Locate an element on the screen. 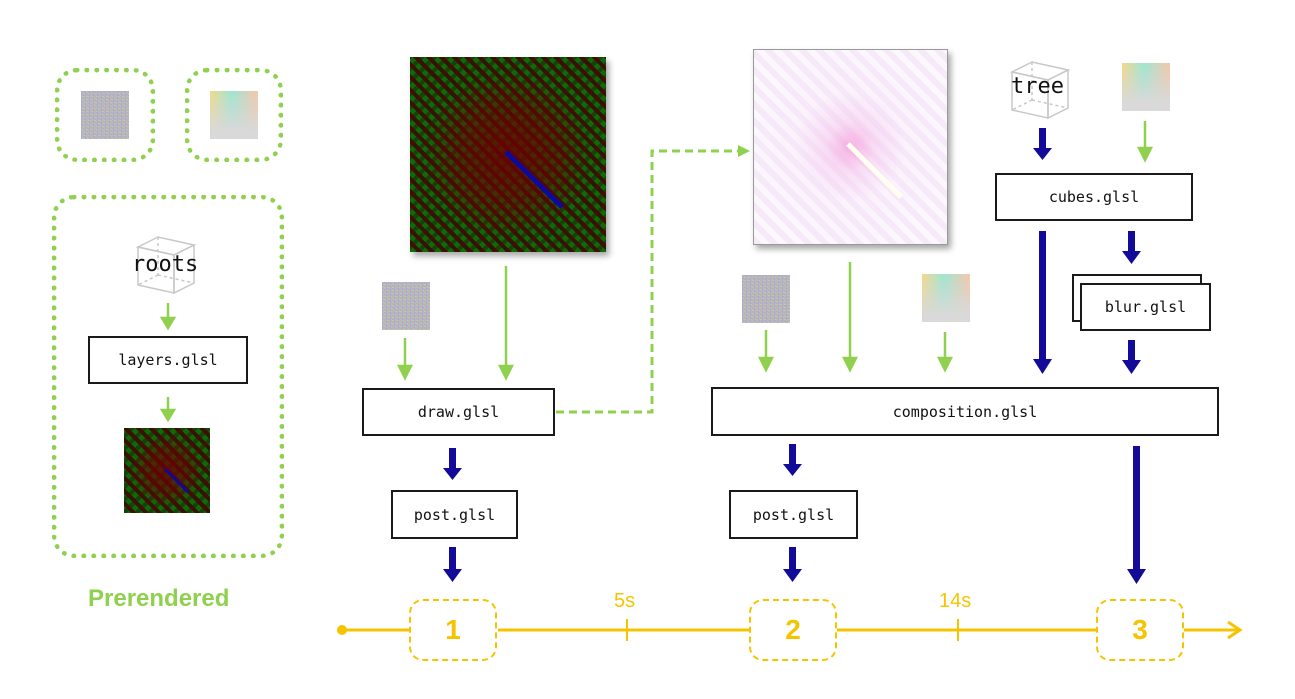  timeline-start-dot is located at coordinates (342, 630).